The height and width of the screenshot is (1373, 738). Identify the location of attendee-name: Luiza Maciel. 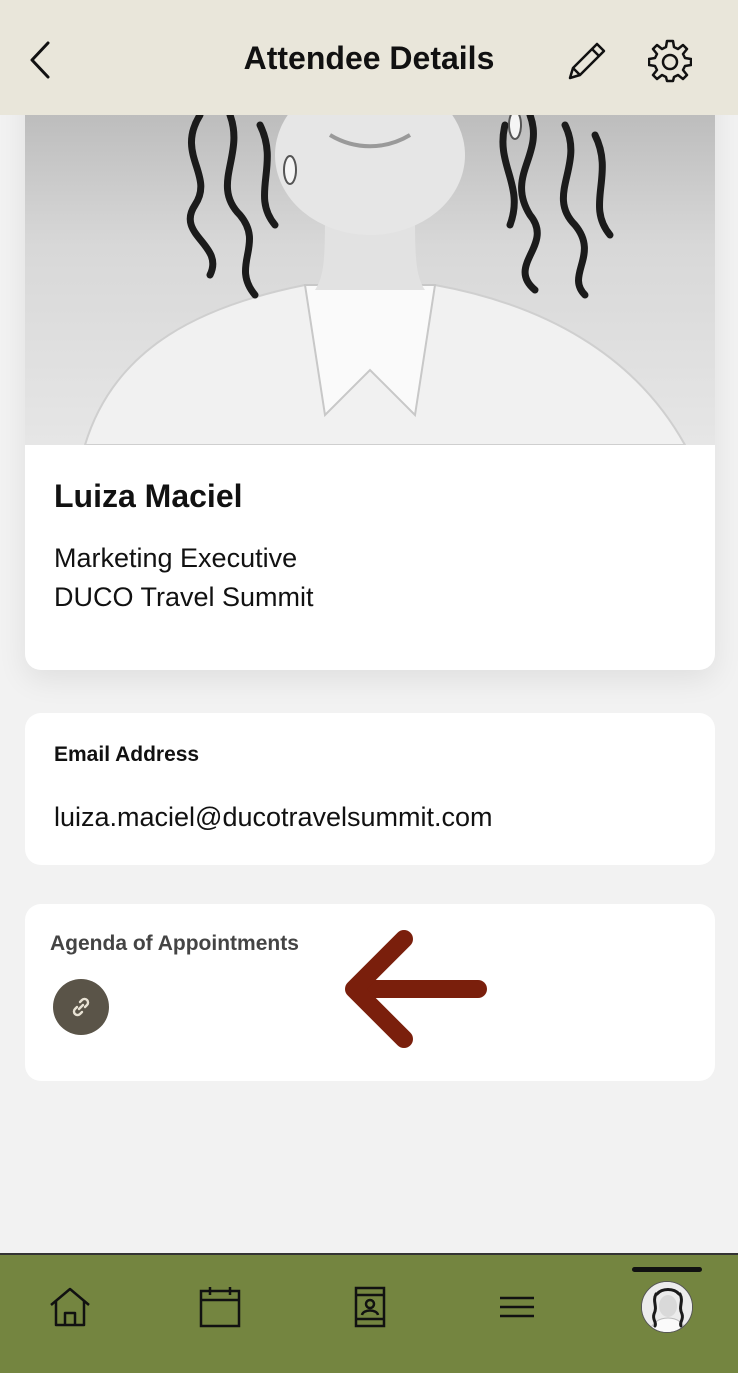
(148, 496).